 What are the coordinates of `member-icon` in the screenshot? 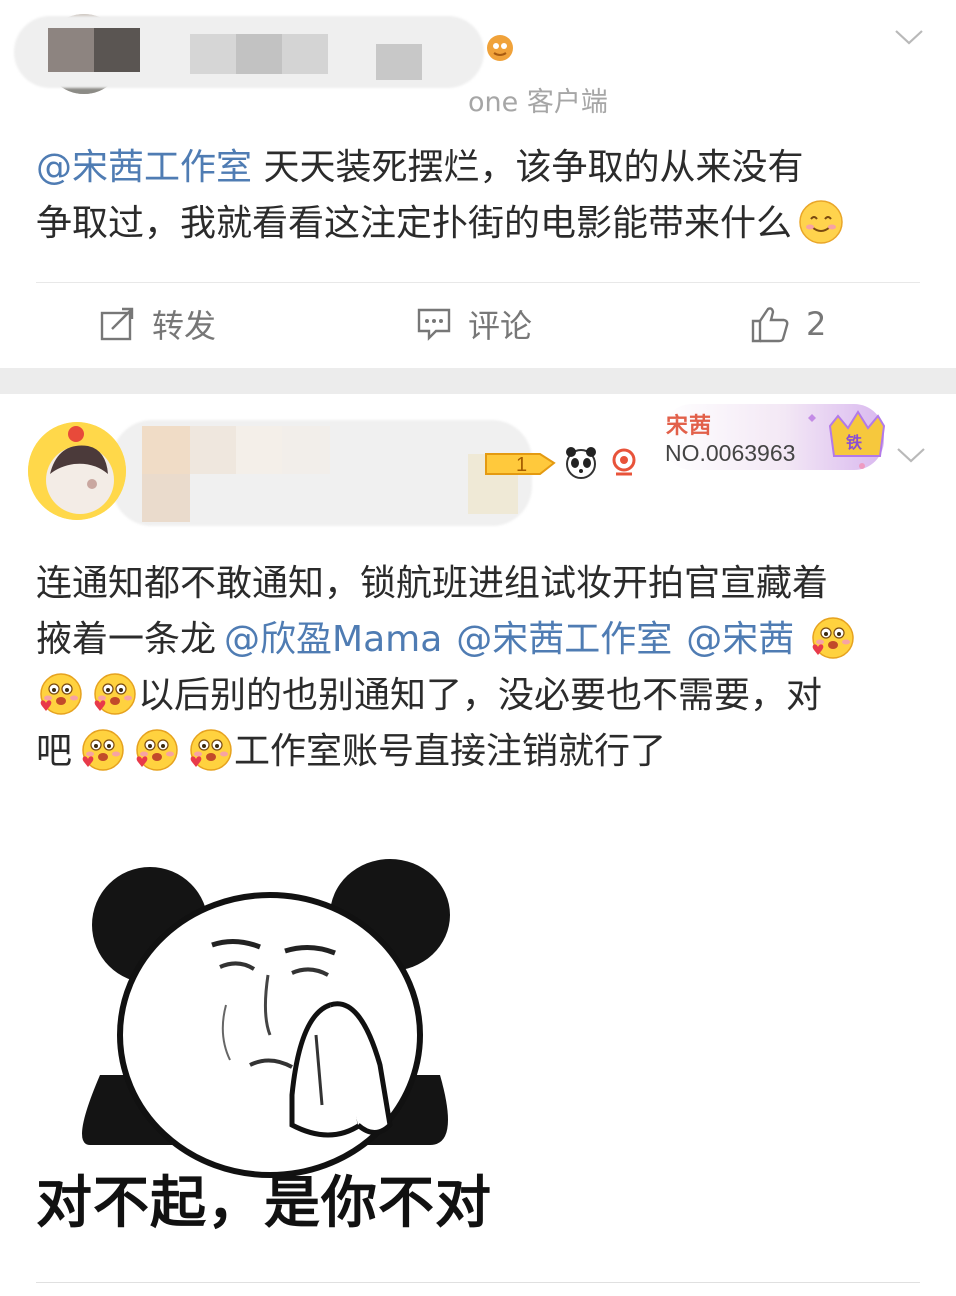 It's located at (500, 48).